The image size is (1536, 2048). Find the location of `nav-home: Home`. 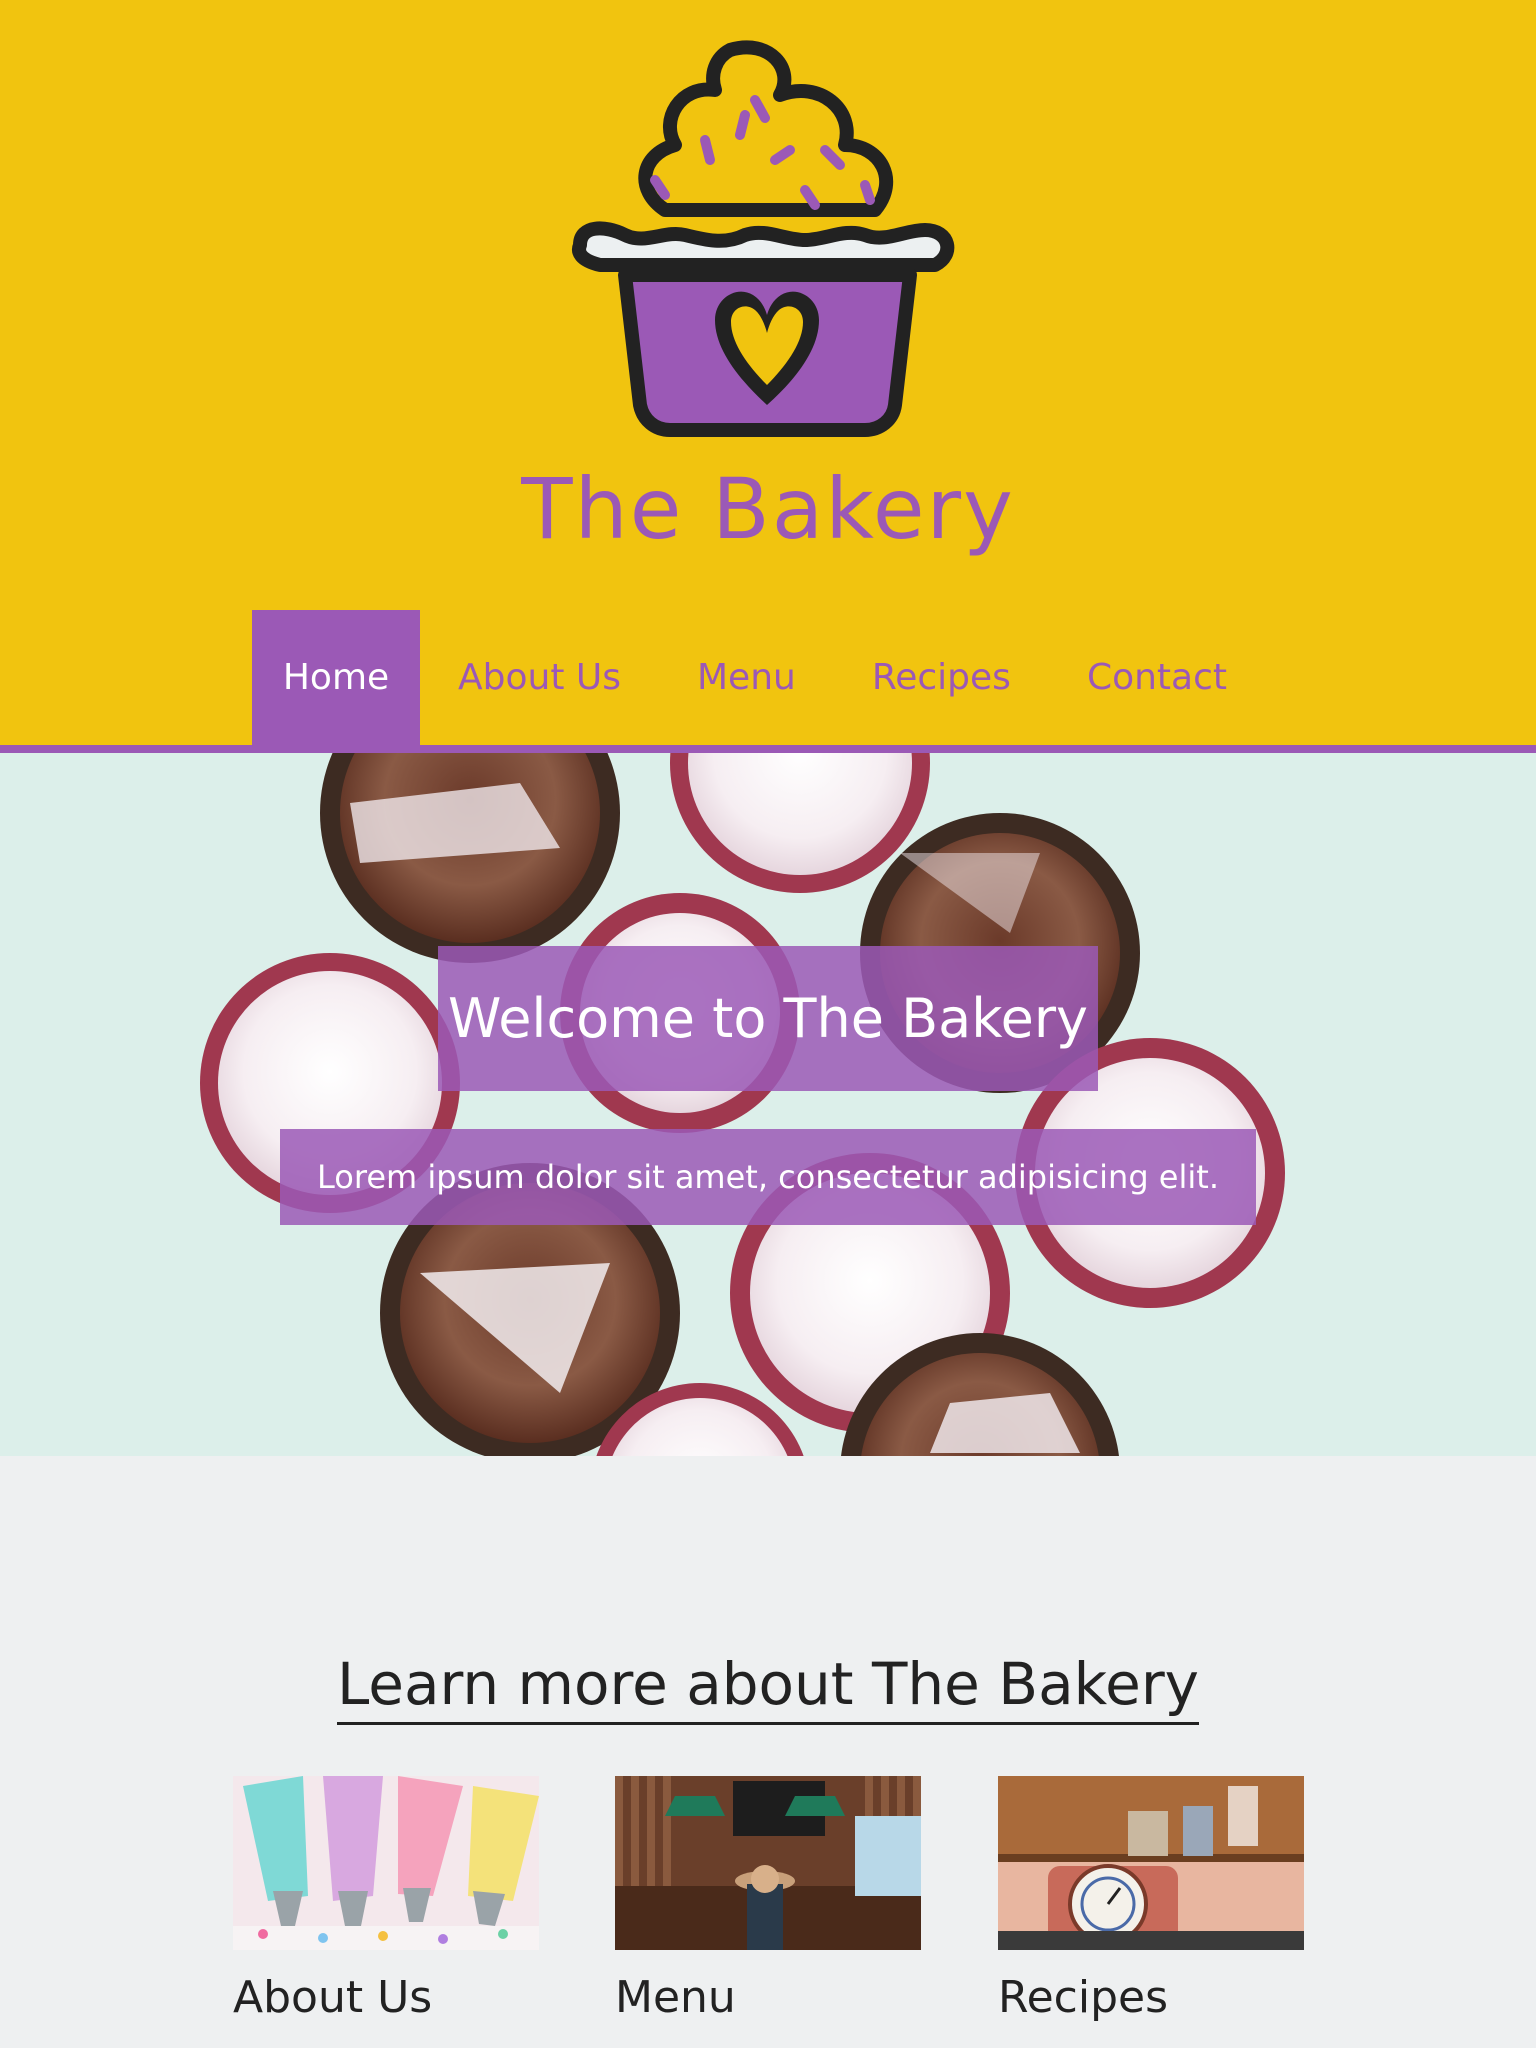

nav-home: Home is located at coordinates (336, 677).